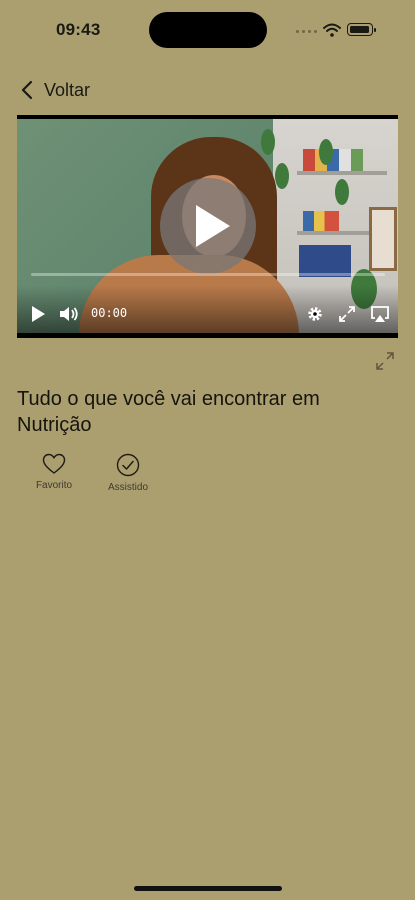 This screenshot has height=900, width=415. I want to click on battery-icon, so click(361, 29).